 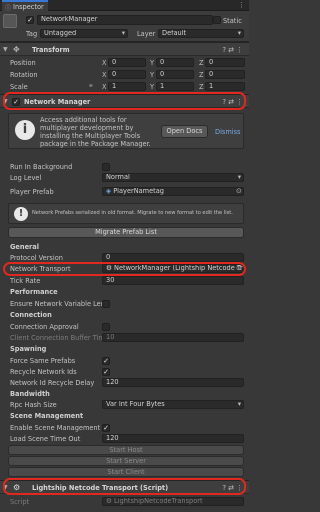 What do you see at coordinates (124, 167) in the screenshot?
I see `run-in-background-row: Run In Background` at bounding box center [124, 167].